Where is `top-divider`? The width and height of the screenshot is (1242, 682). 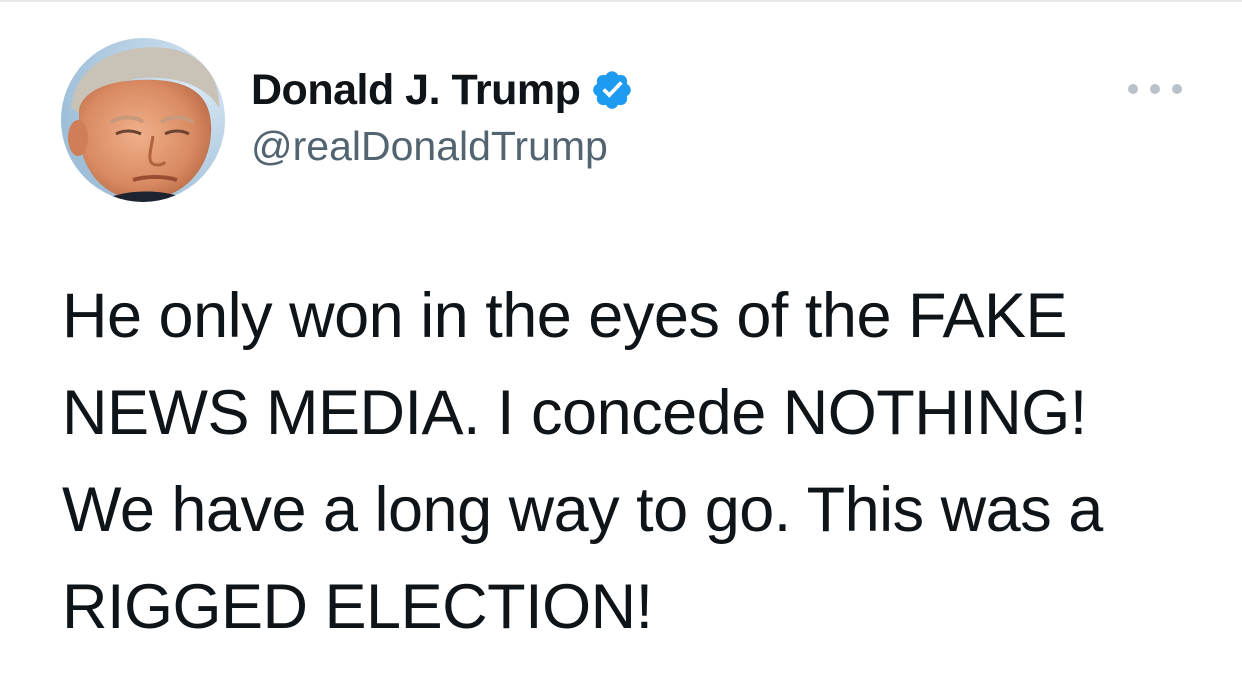 top-divider is located at coordinates (621, 1).